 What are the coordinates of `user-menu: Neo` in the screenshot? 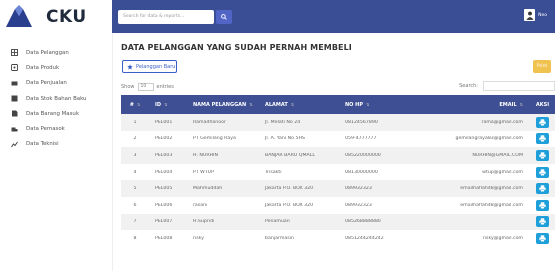 It's located at (535, 15).